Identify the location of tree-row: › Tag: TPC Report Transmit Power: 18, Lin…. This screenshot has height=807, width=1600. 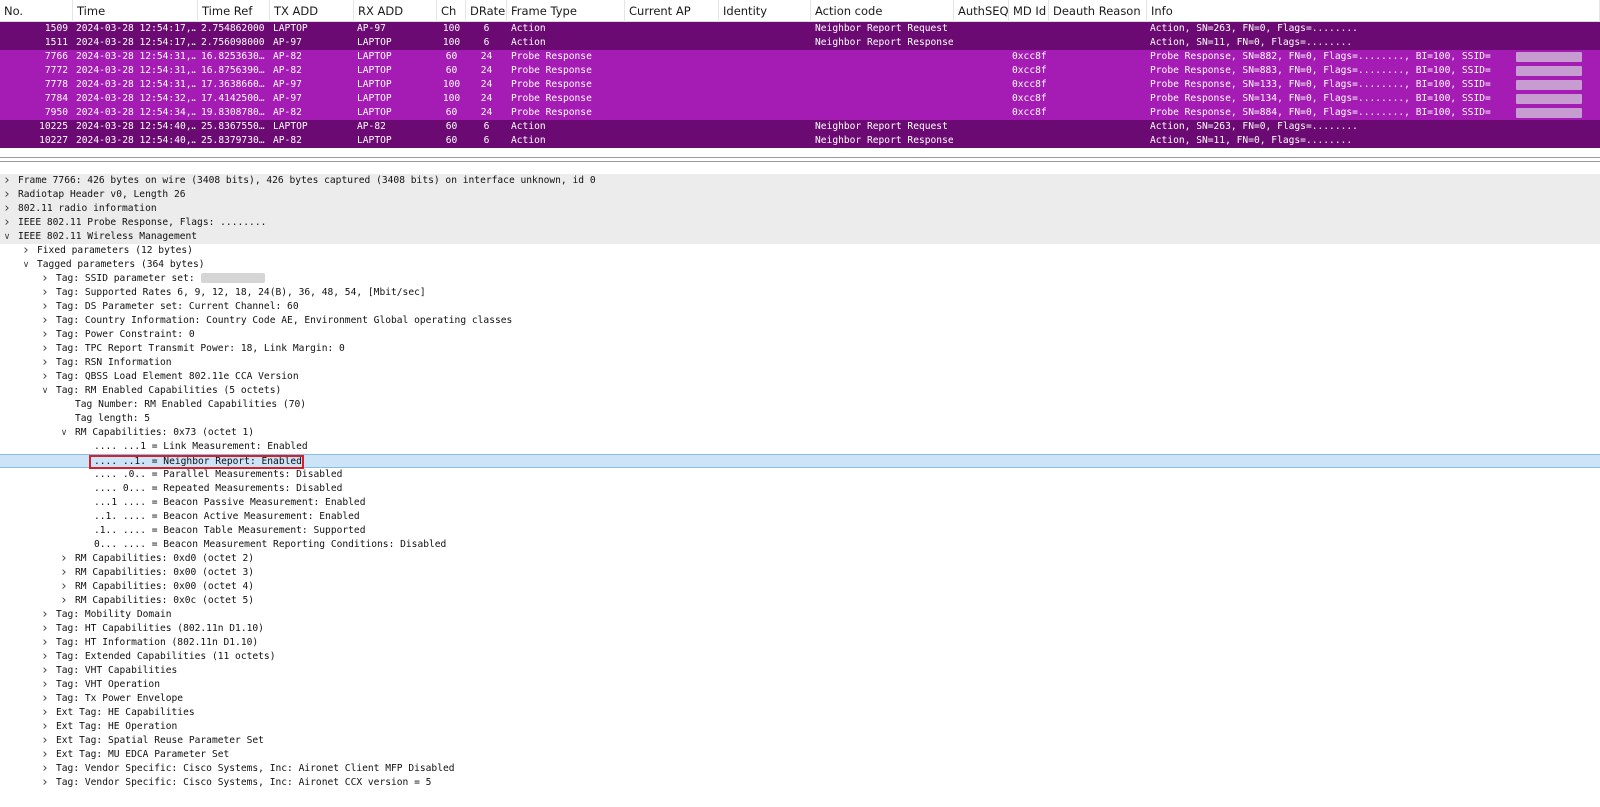
(800, 349).